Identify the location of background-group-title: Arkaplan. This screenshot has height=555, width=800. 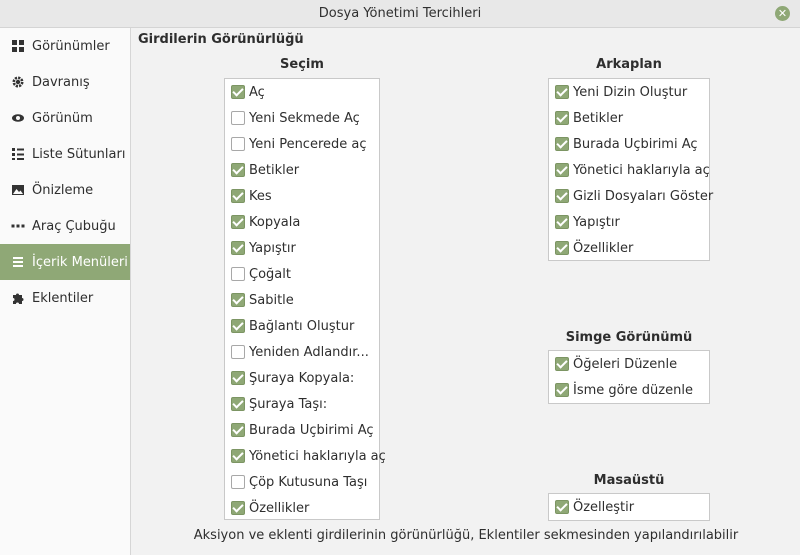
(629, 64).